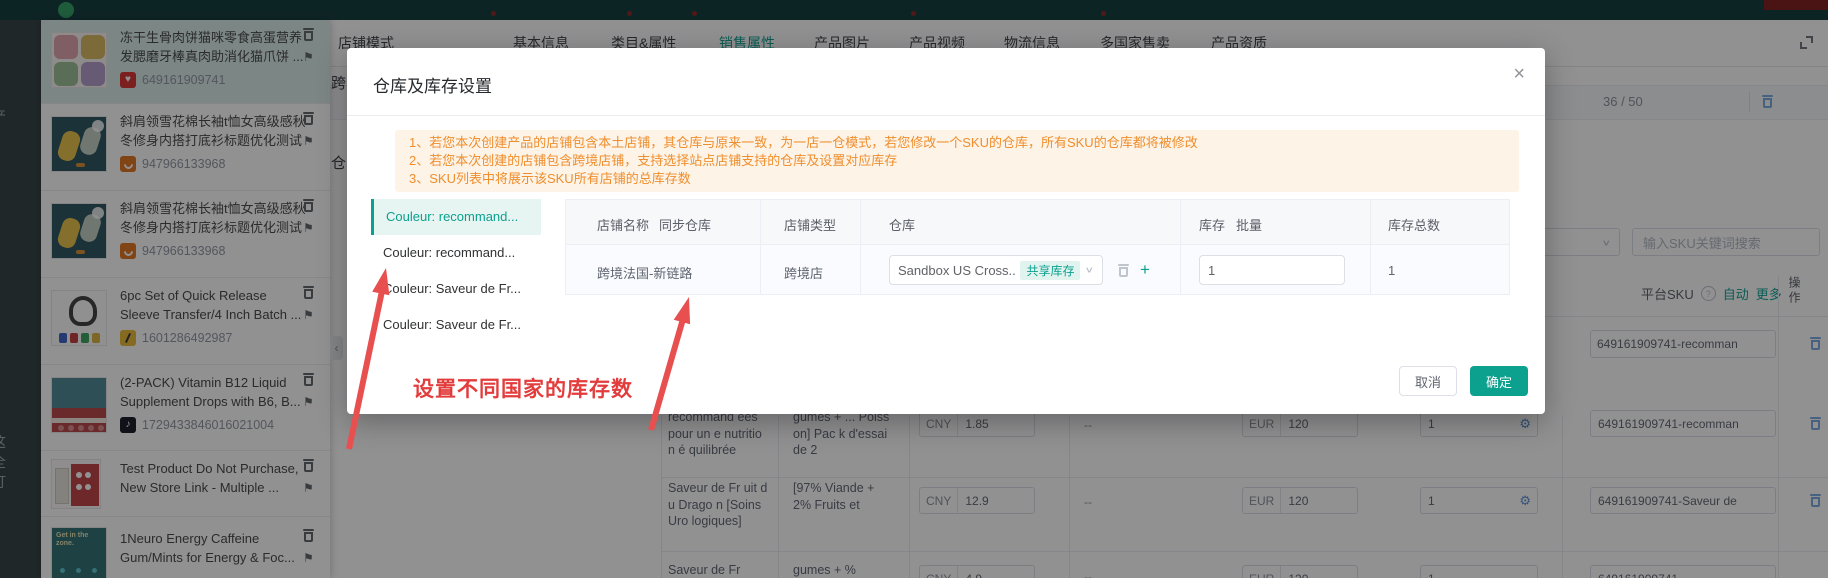  Describe the element at coordinates (1212, 225) in the screenshot. I see `col-stock: 库存` at that location.